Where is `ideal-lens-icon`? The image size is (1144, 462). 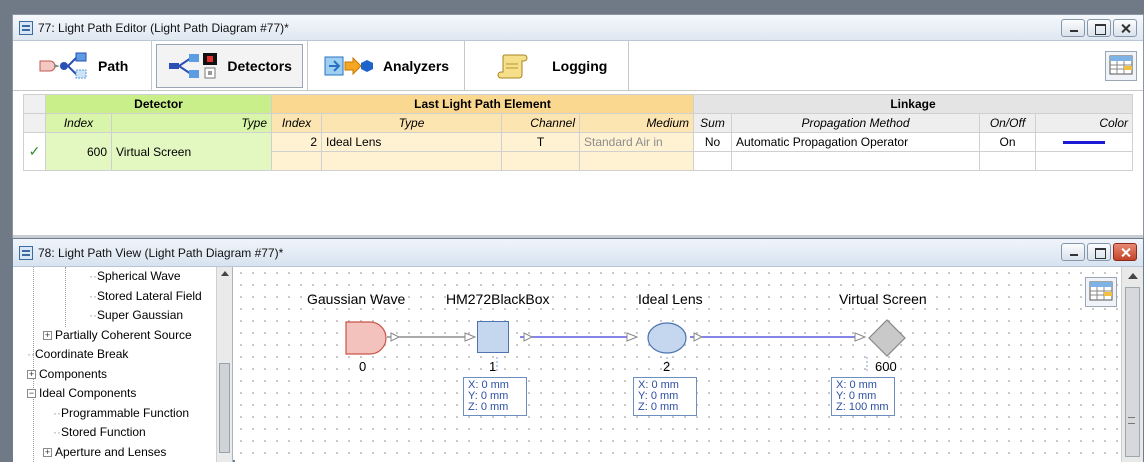 ideal-lens-icon is located at coordinates (669, 339).